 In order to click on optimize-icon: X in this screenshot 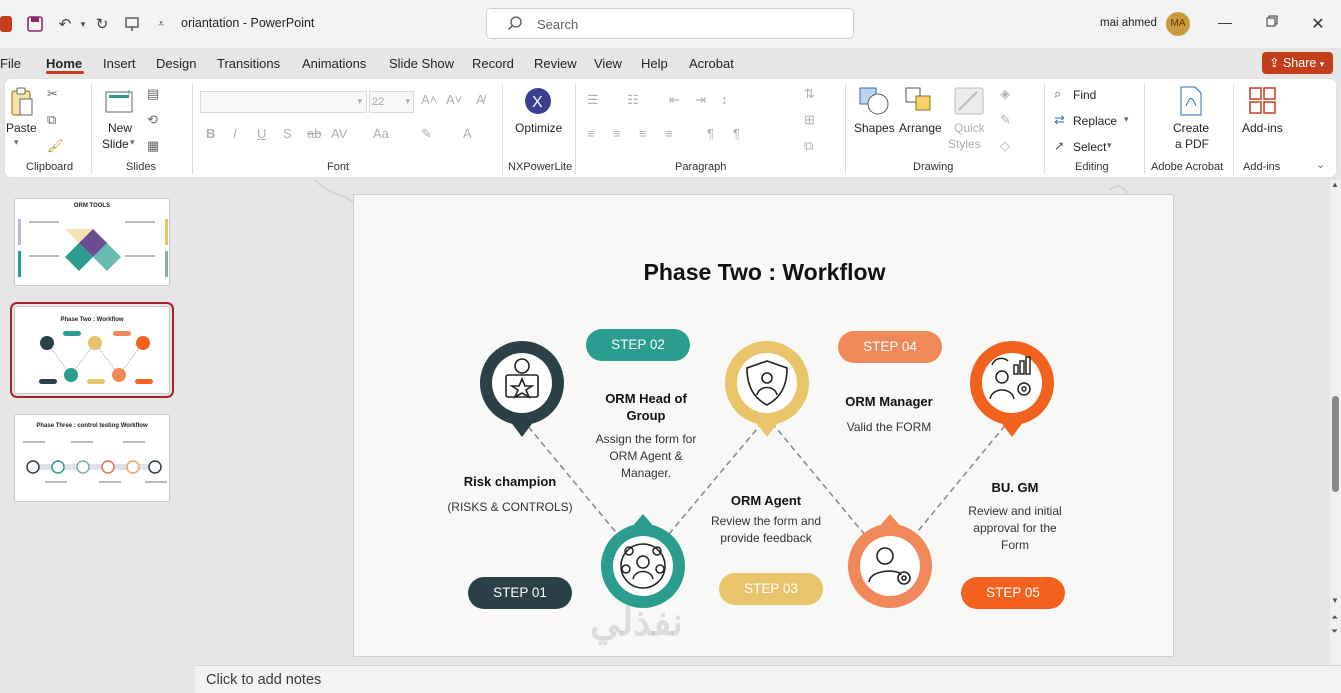, I will do `click(538, 102)`.